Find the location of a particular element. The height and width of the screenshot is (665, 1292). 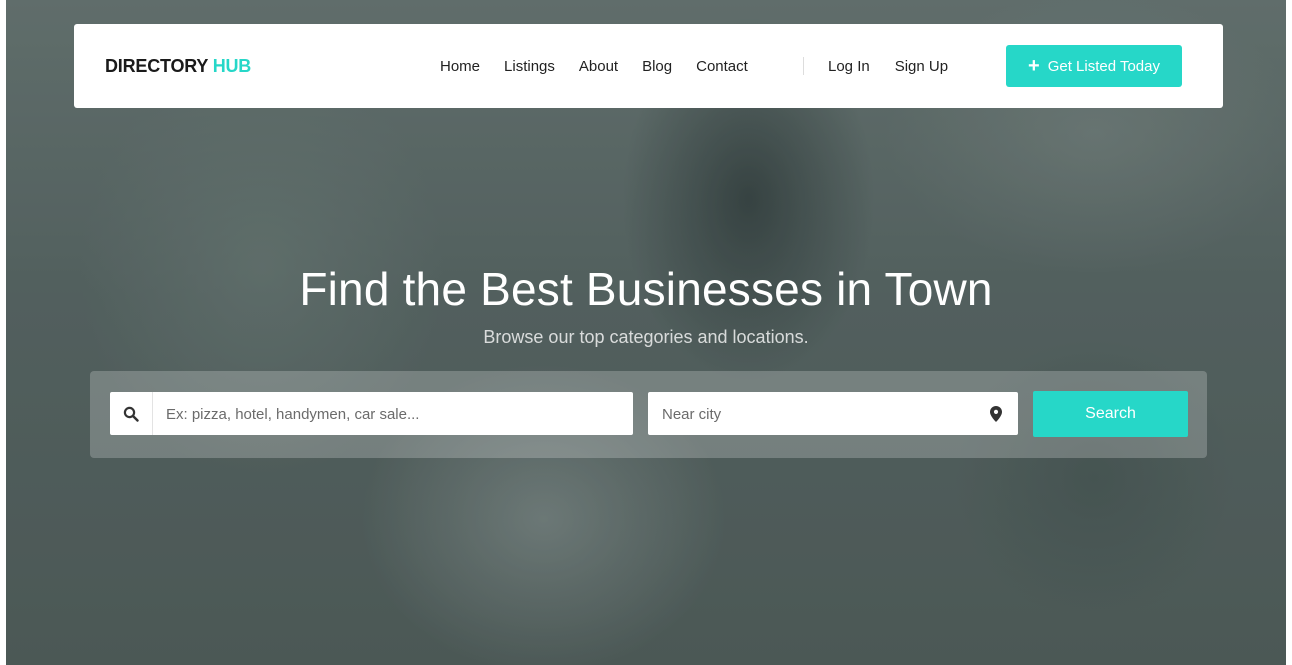

nav-link-listings: Listings is located at coordinates (529, 66).